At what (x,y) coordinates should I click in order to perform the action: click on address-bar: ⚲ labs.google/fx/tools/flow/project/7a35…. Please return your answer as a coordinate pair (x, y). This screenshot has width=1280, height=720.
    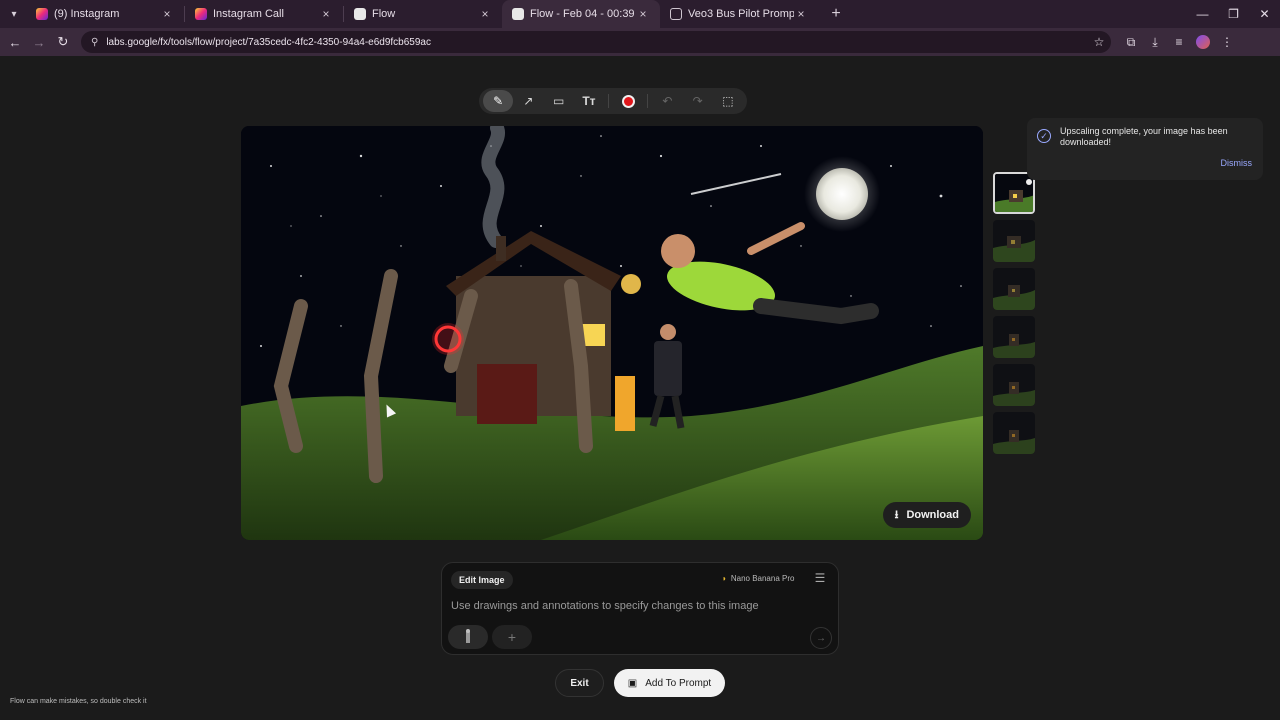
    Looking at the image, I should click on (596, 42).